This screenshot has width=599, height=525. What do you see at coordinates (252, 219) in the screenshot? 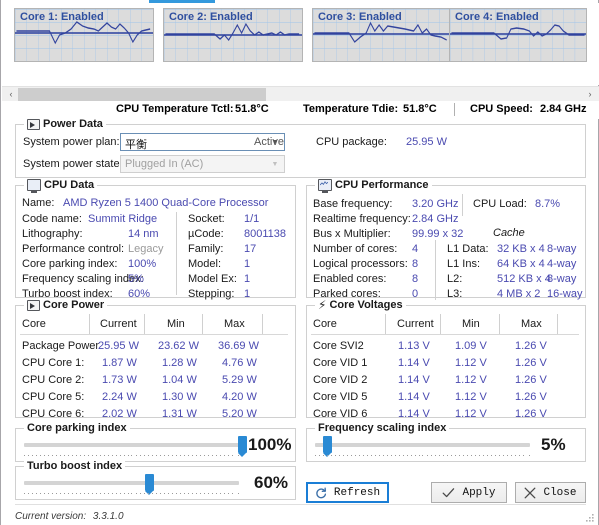
I see `socket-value: 1/1` at bounding box center [252, 219].